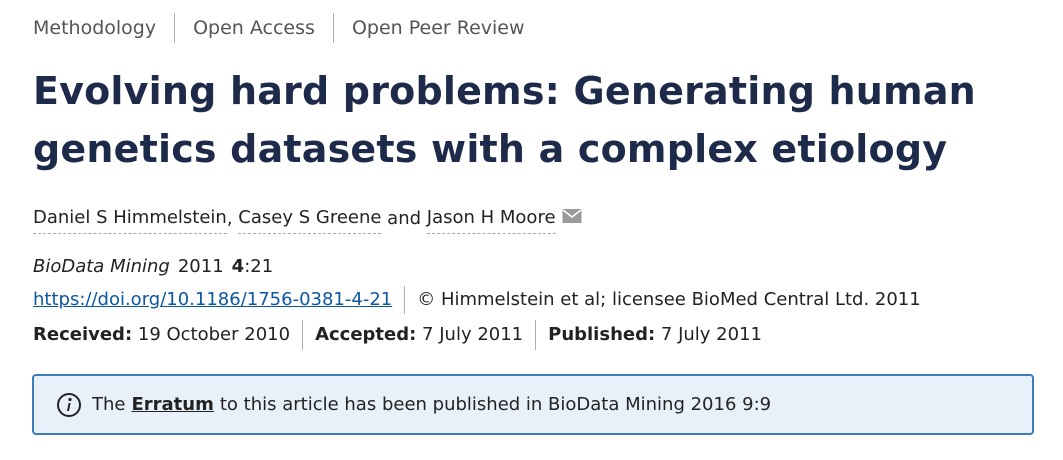 The width and height of the screenshot is (1063, 460). What do you see at coordinates (101, 266) in the screenshot?
I see `journal-name: BioData Mining` at bounding box center [101, 266].